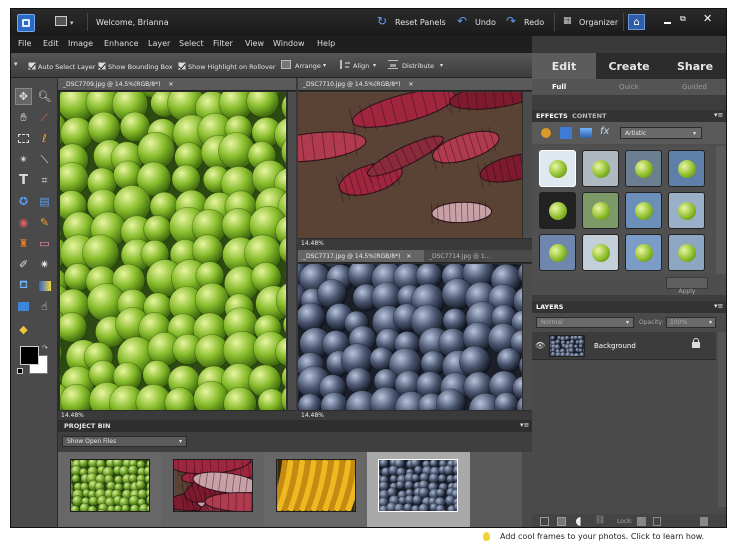 Image resolution: width=737 pixels, height=557 pixels. What do you see at coordinates (16, 64) in the screenshot?
I see `options-menu-arrow-icon: ▾` at bounding box center [16, 64].